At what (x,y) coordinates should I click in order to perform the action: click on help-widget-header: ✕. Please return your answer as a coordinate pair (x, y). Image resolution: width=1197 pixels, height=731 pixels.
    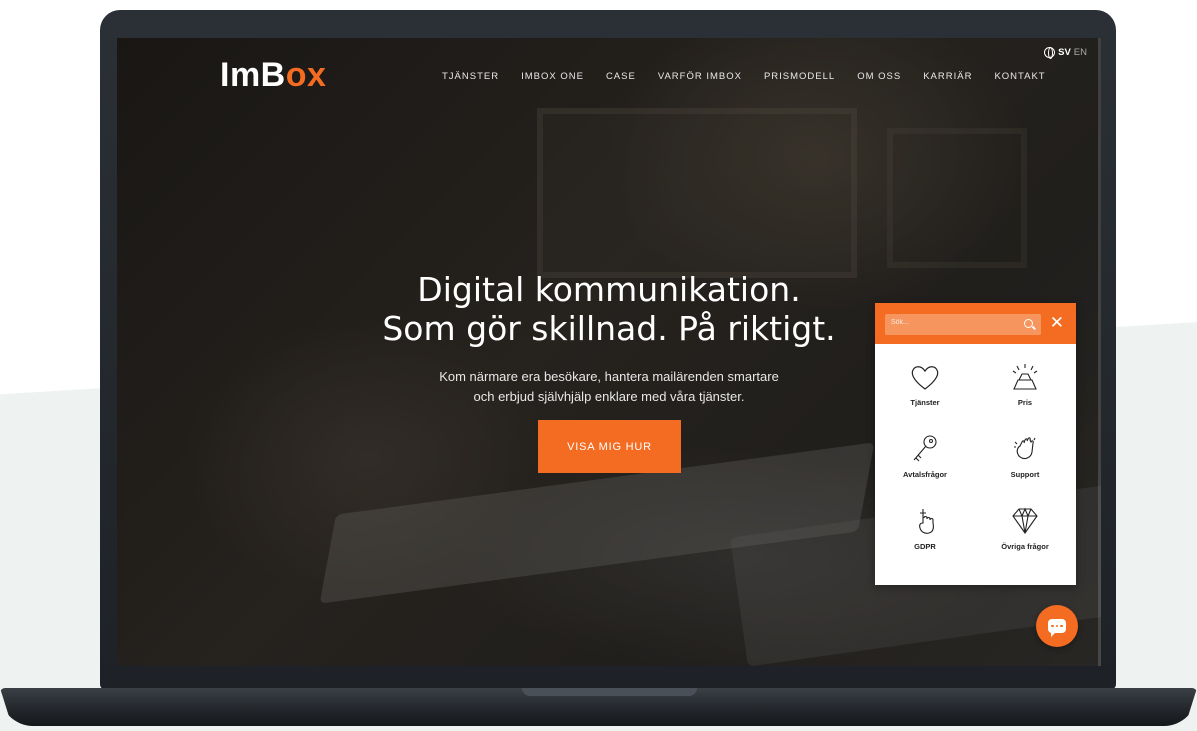
    Looking at the image, I should click on (975, 323).